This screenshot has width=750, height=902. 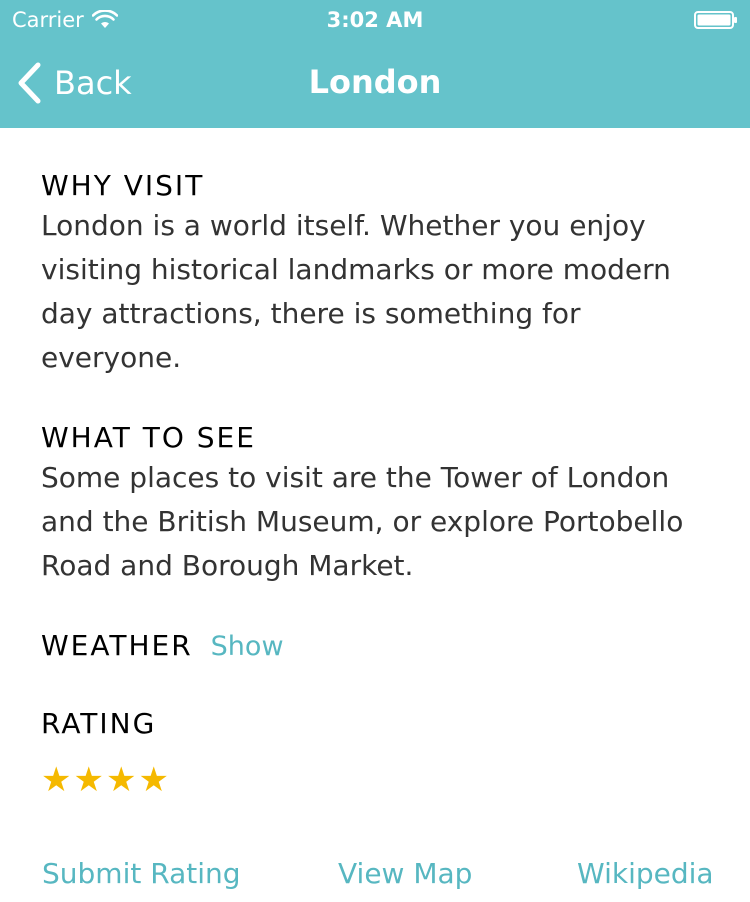 I want to click on why-visit-heading: WHY VISIT, so click(x=123, y=185).